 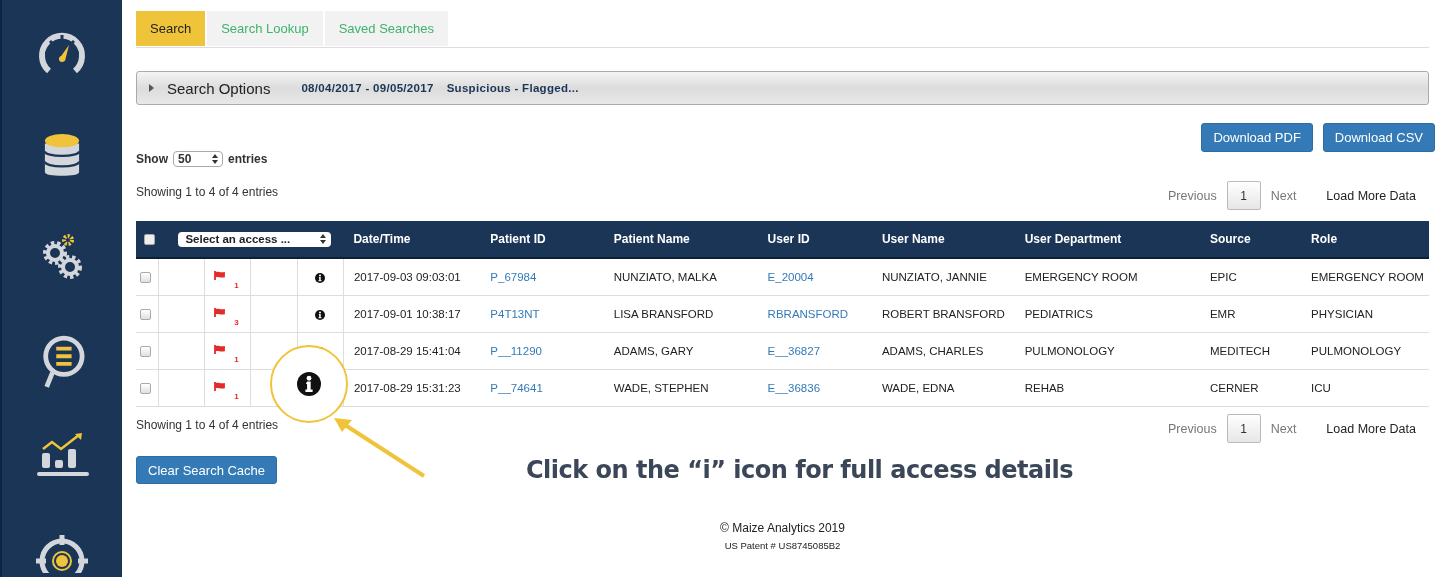 What do you see at coordinates (653, 351) in the screenshot?
I see `table-cell: ADAMS, GARY` at bounding box center [653, 351].